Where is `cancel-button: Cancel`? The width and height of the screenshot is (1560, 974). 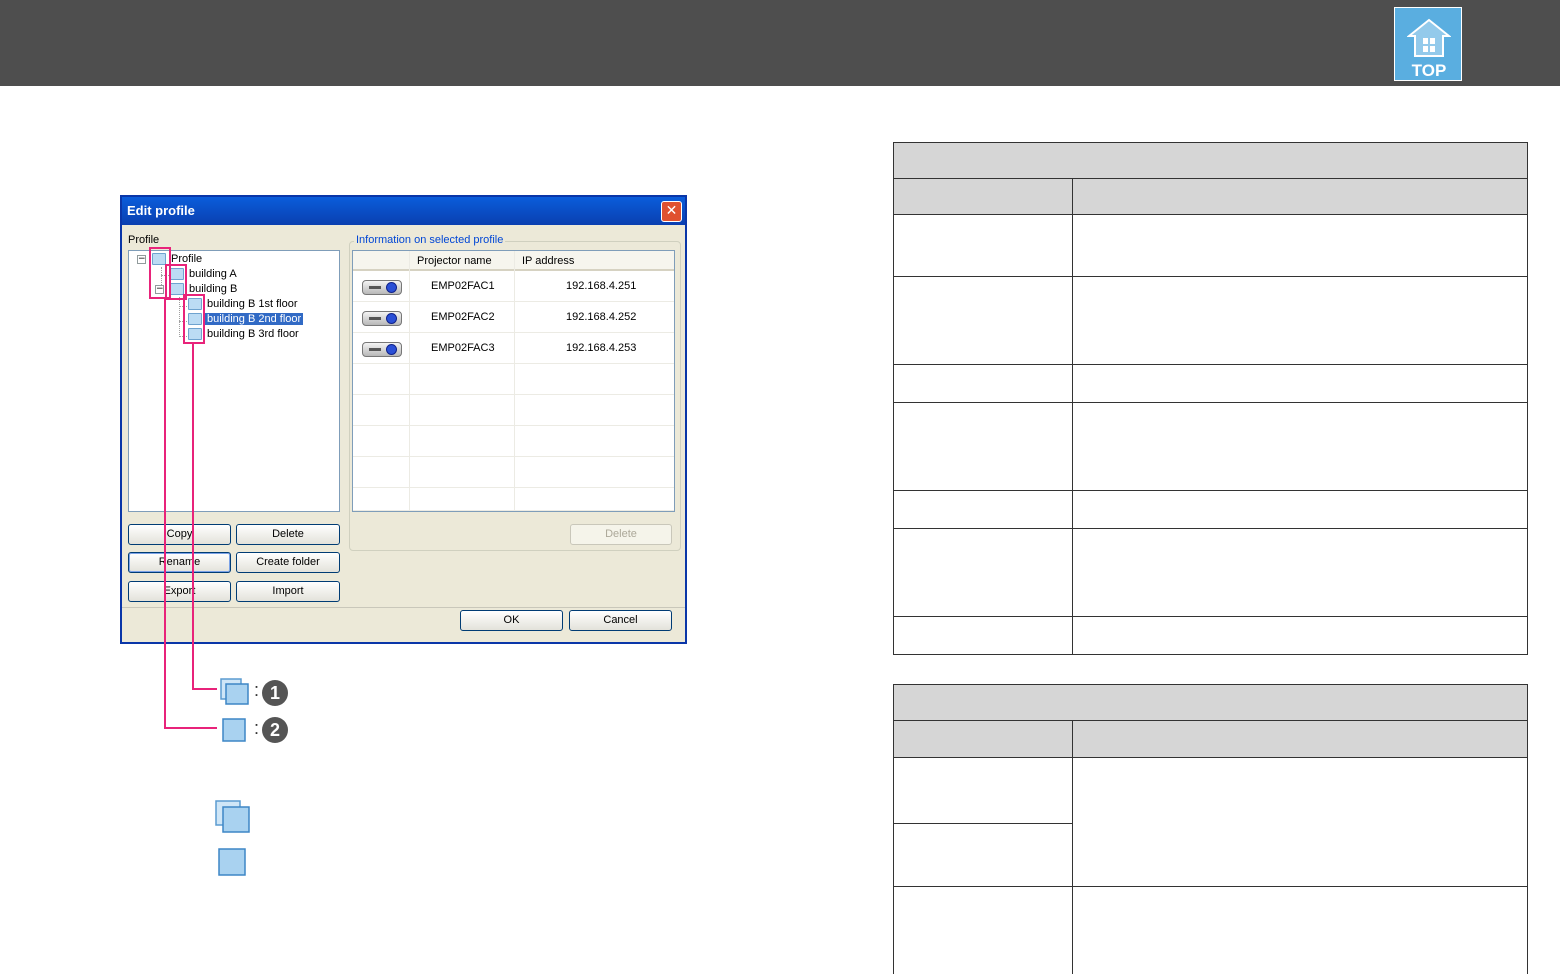
cancel-button: Cancel is located at coordinates (620, 620).